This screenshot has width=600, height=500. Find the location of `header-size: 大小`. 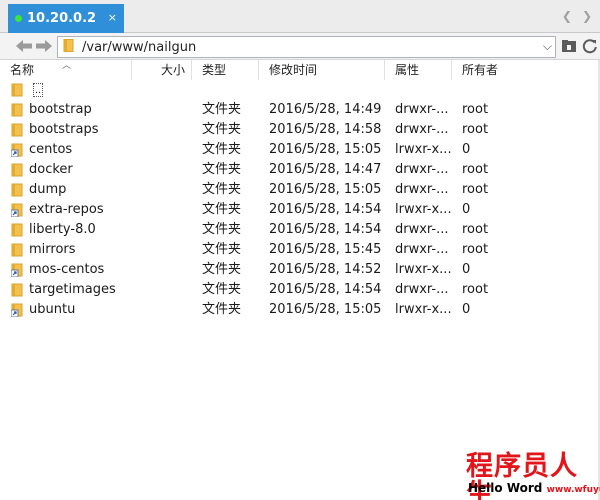

header-size: 大小 is located at coordinates (162, 70).